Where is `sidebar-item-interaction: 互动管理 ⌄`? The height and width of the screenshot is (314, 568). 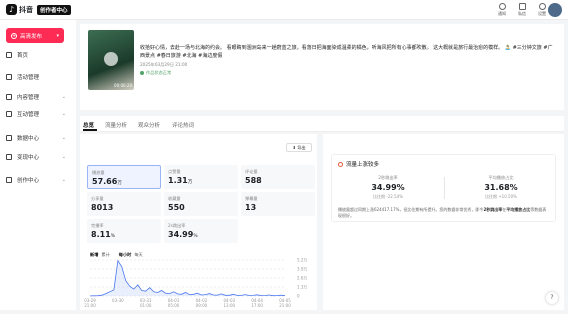
sidebar-item-interaction: 互动管理 ⌄ is located at coordinates (38, 114).